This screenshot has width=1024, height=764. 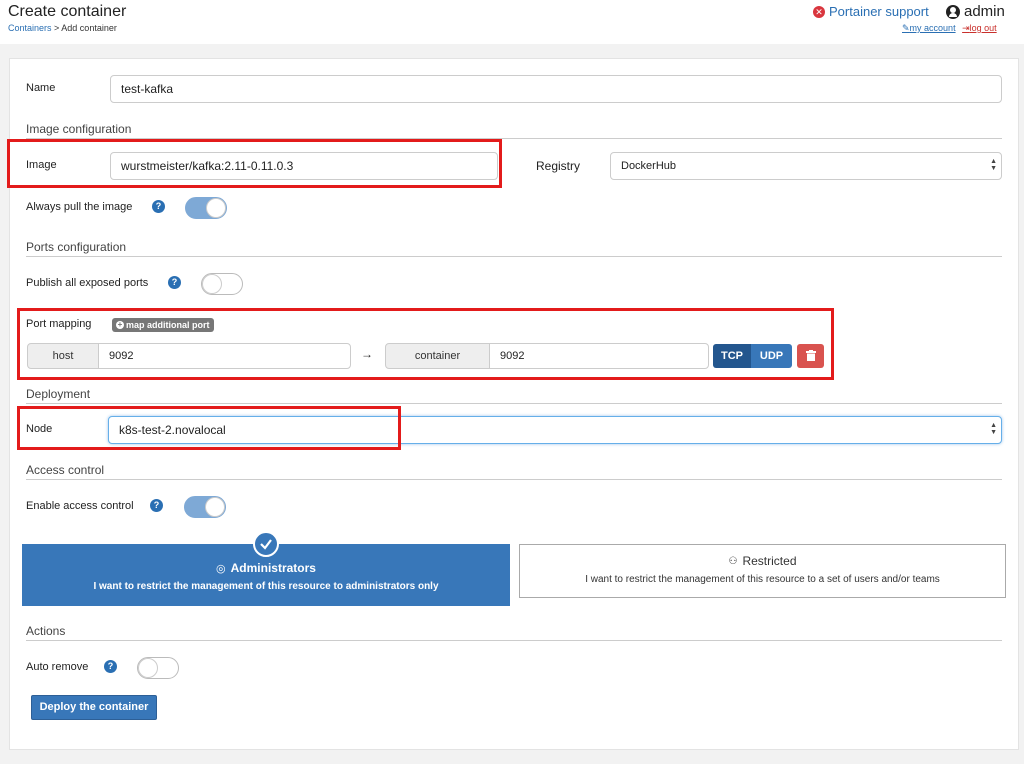 What do you see at coordinates (879, 11) in the screenshot?
I see `support-label: Portainer support` at bounding box center [879, 11].